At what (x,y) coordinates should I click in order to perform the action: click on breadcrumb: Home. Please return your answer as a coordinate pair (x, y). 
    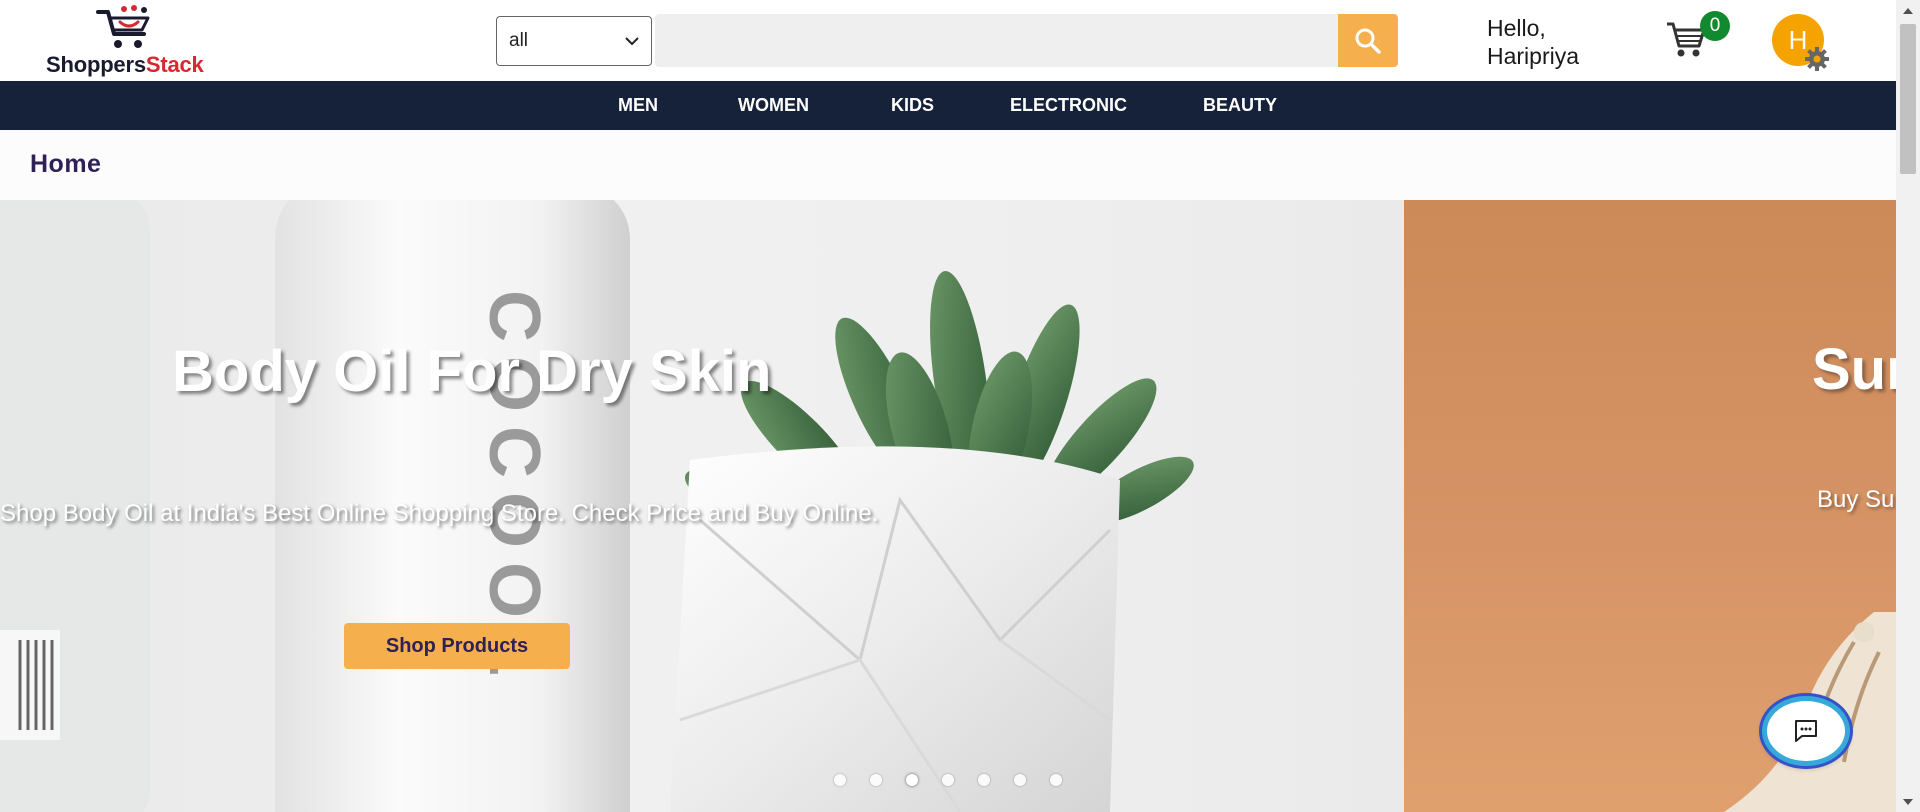
    Looking at the image, I should click on (948, 165).